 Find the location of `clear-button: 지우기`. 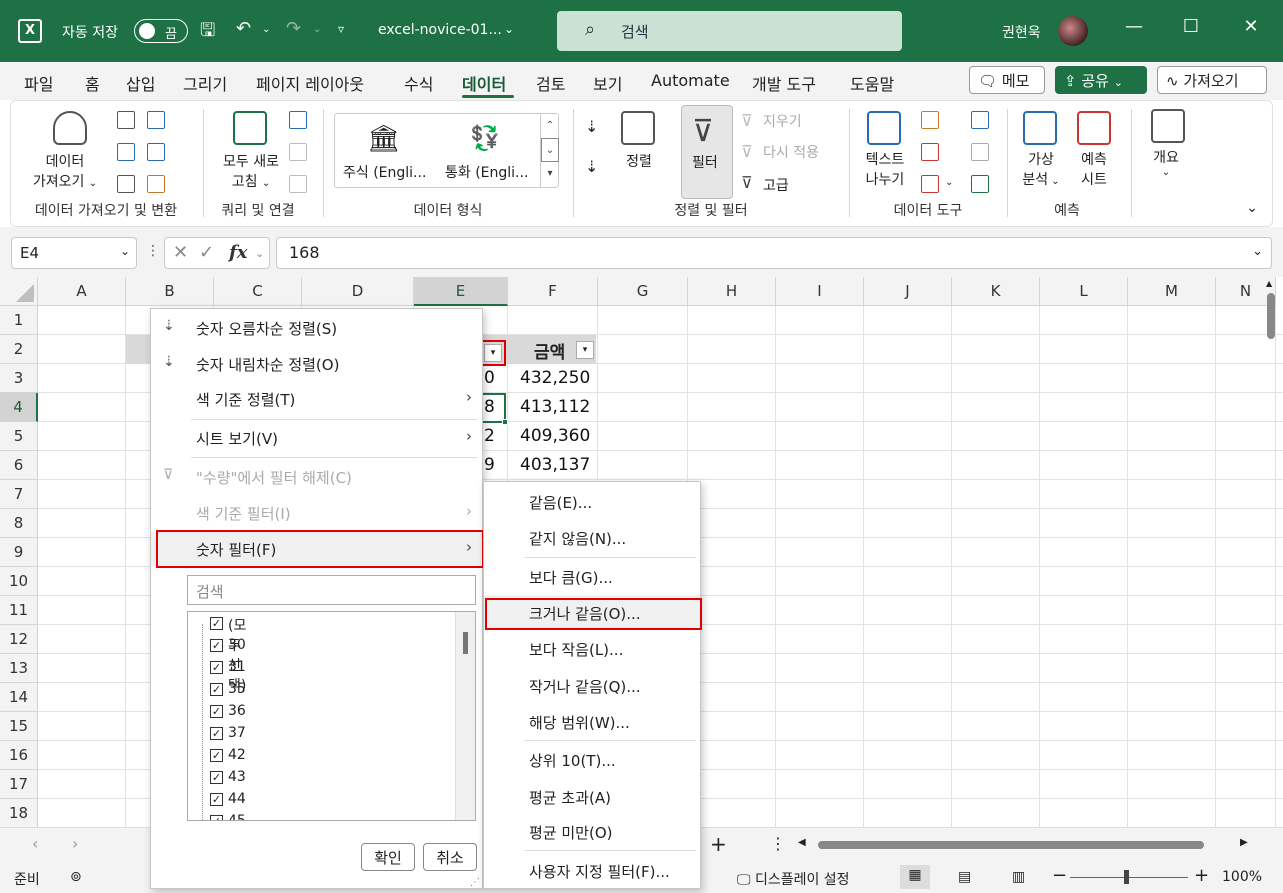

clear-button: 지우기 is located at coordinates (793, 121).